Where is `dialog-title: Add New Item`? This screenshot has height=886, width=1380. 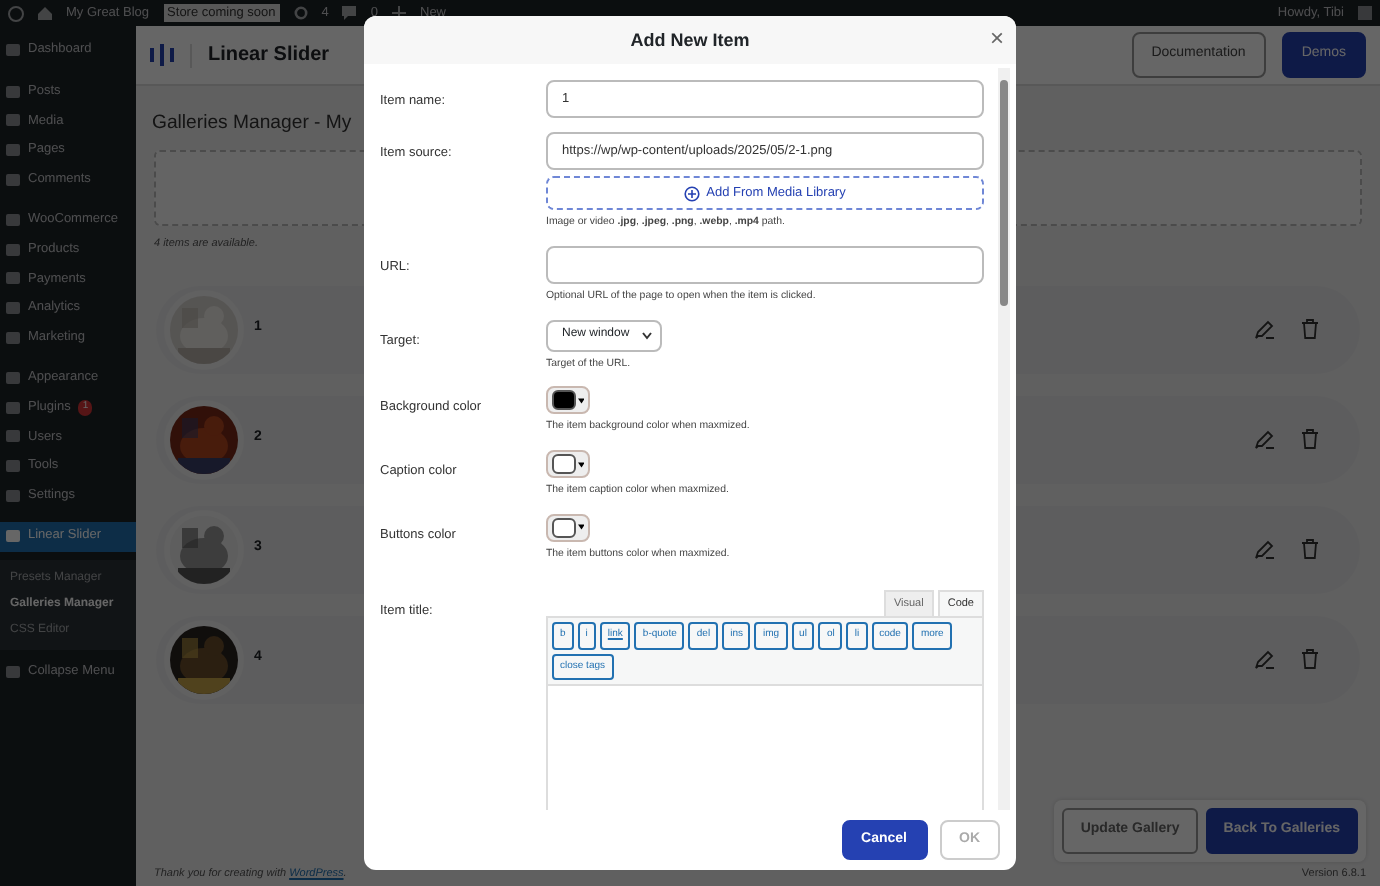 dialog-title: Add New Item is located at coordinates (690, 40).